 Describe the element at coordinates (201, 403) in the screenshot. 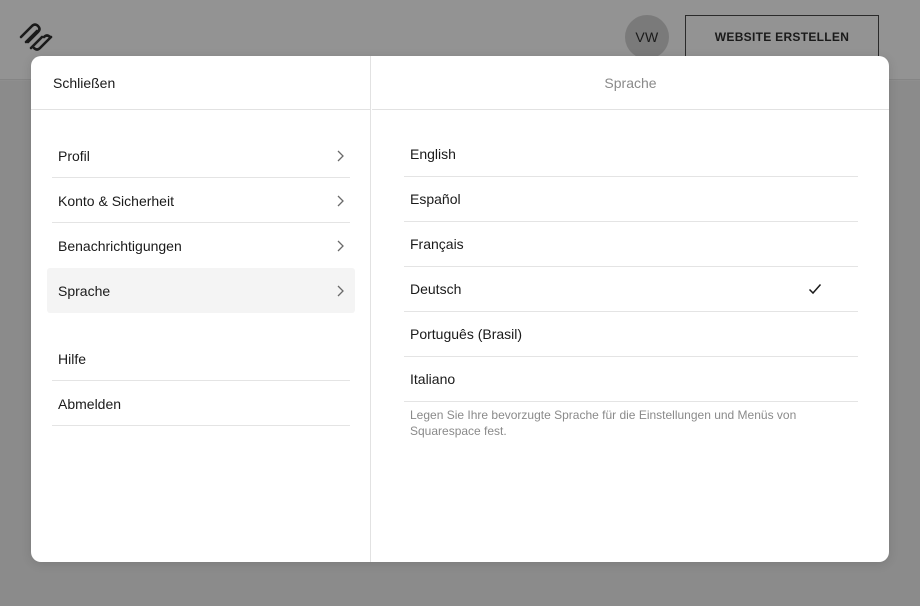

I see `menu-item-abmelden: Abmelden` at that location.